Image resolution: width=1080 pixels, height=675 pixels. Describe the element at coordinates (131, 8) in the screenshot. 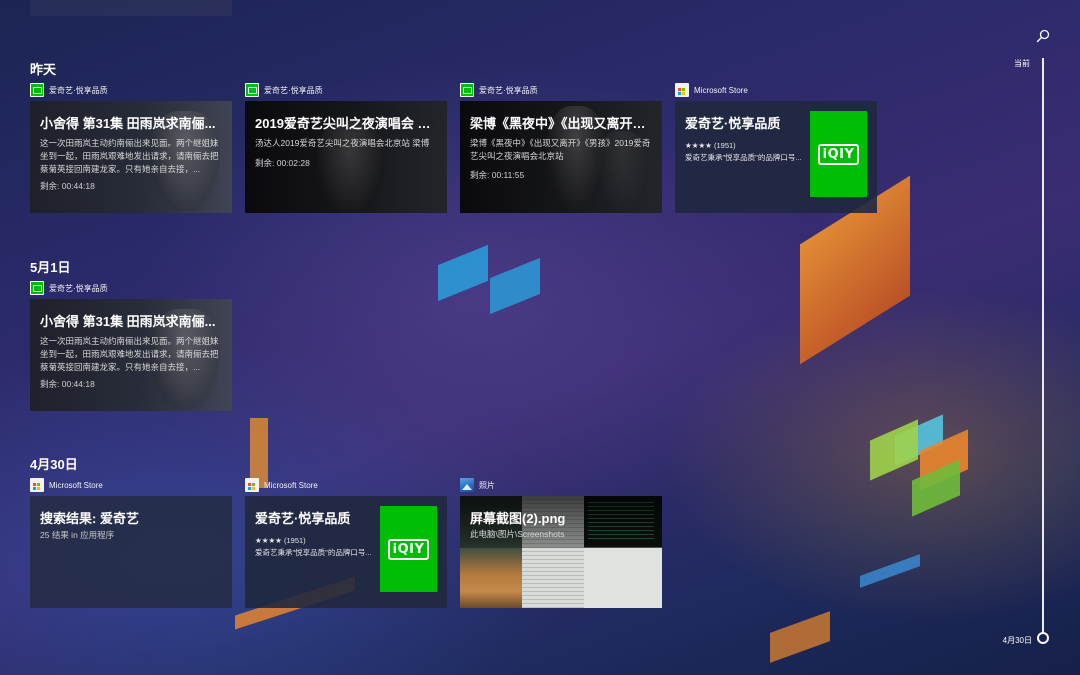

I see `previous-activity-card-edge` at that location.